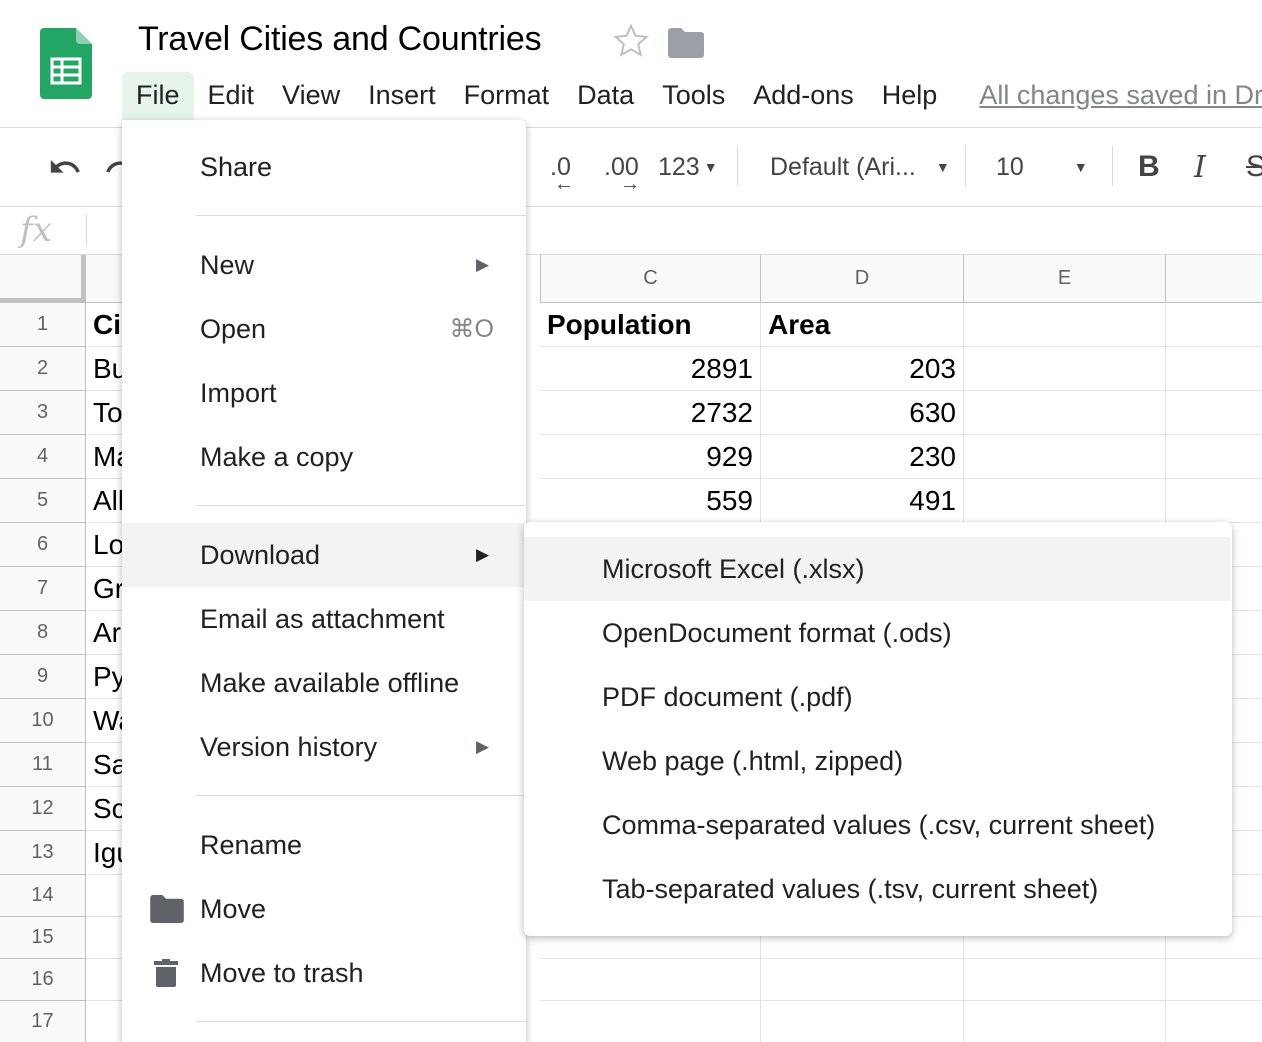 The width and height of the screenshot is (1262, 1042). Describe the element at coordinates (43, 457) in the screenshot. I see `row-header: 4` at that location.